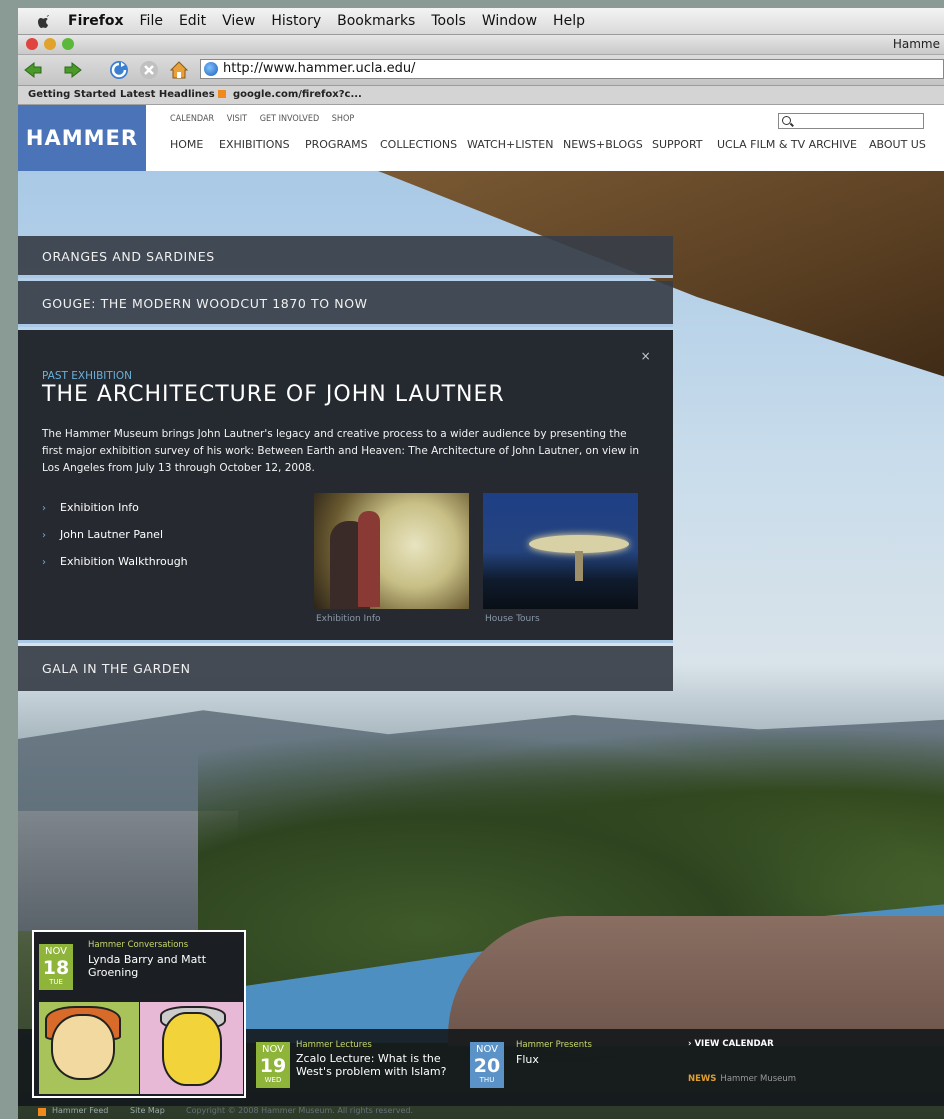 This screenshot has height=1119, width=944. Describe the element at coordinates (128, 256) in the screenshot. I see `accordion-item-label: ORANGES AND SARDINES` at that location.